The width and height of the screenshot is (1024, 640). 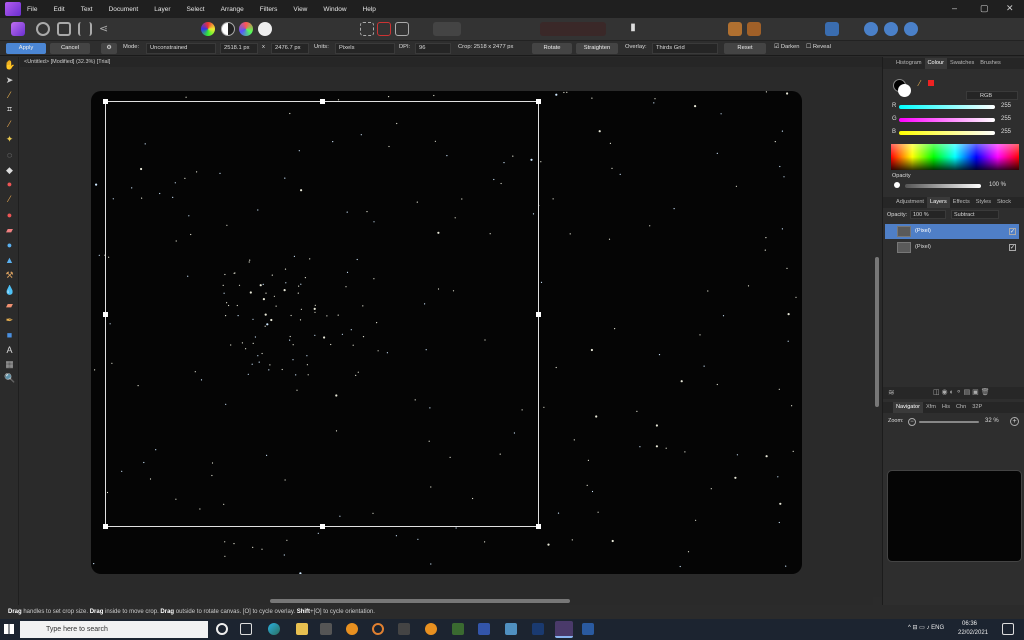 I want to click on auto-colours-icon, so click(x=246, y=29).